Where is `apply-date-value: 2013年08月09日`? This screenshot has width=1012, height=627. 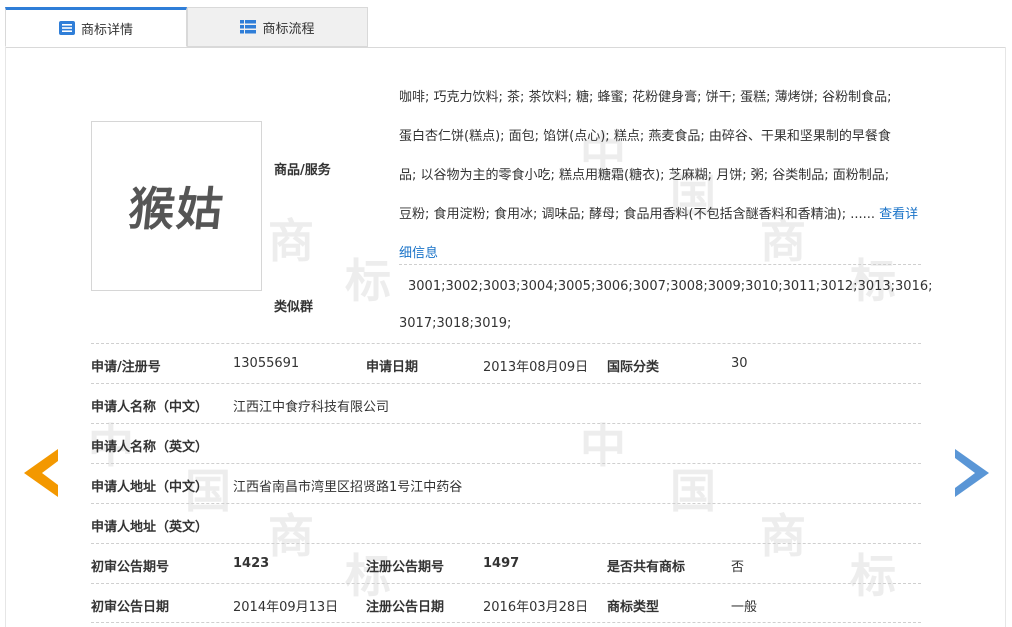 apply-date-value: 2013年08月09日 is located at coordinates (536, 367).